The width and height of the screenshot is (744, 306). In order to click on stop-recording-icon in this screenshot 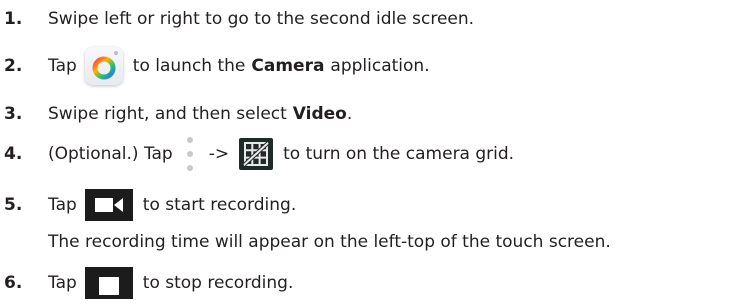, I will do `click(108, 283)`.